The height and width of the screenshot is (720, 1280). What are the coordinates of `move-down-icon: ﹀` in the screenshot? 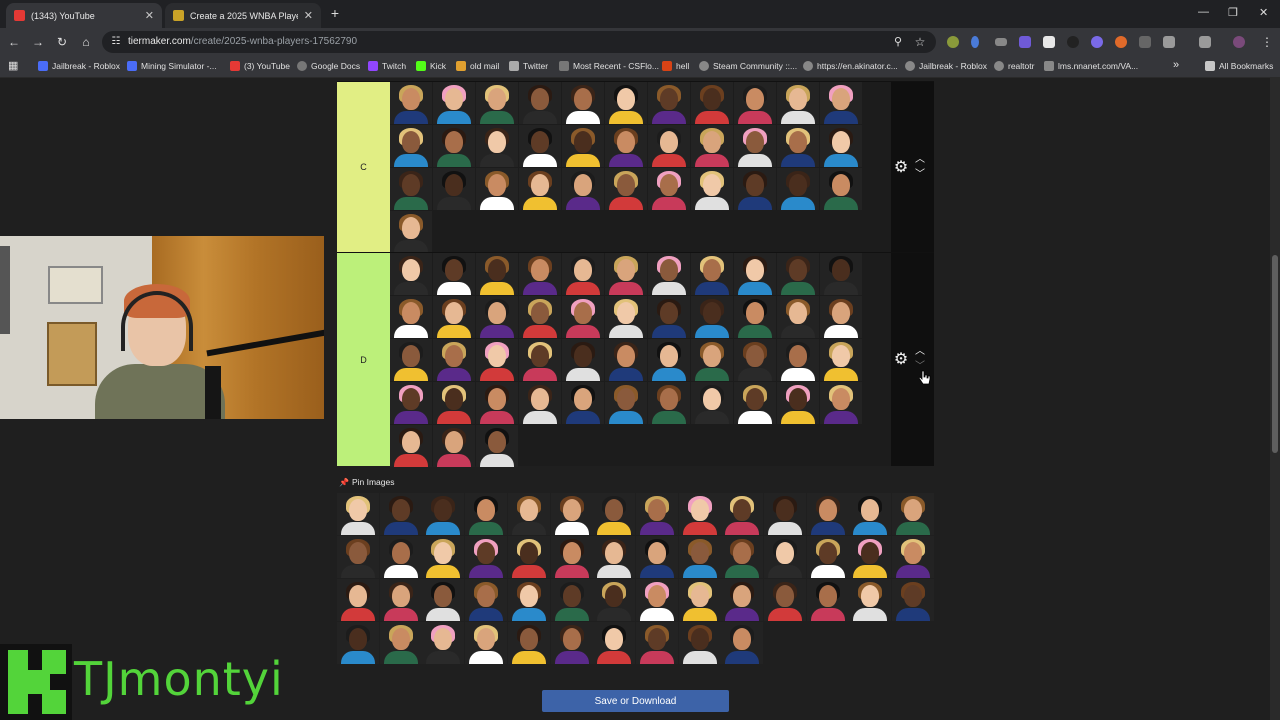 It's located at (920, 175).